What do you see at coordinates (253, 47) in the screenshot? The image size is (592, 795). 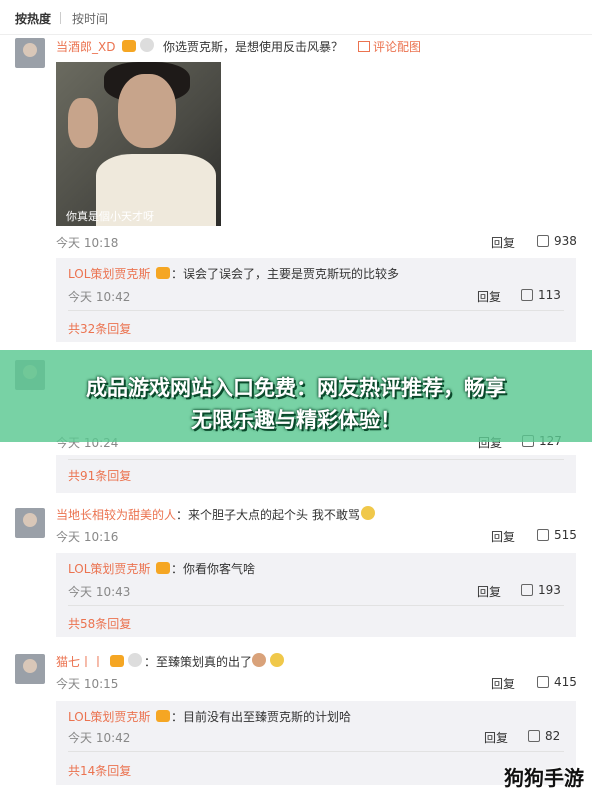 I see `comment-text: 你选贾克斯，是想使用反击风暴？` at bounding box center [253, 47].